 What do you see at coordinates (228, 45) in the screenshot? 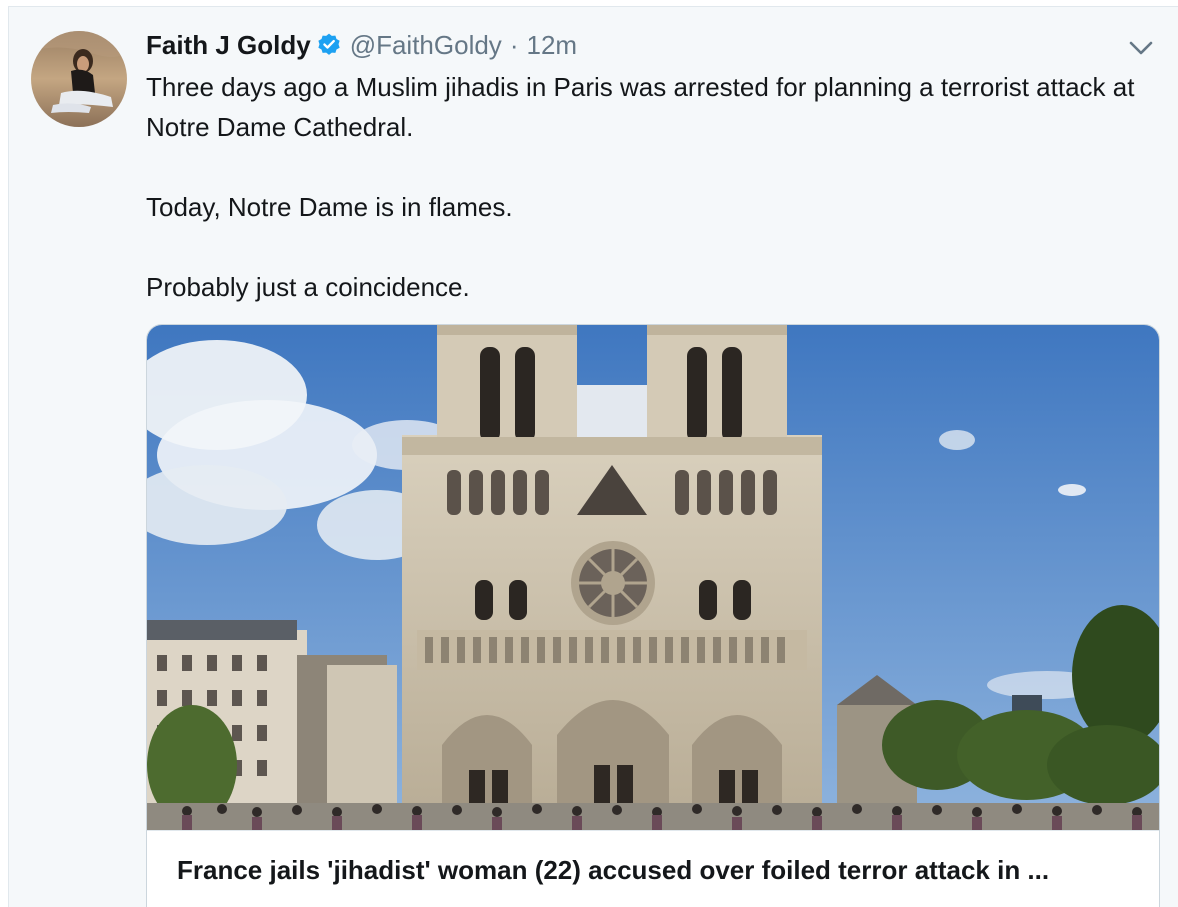
I see `author-name: Faith J Goldy` at bounding box center [228, 45].